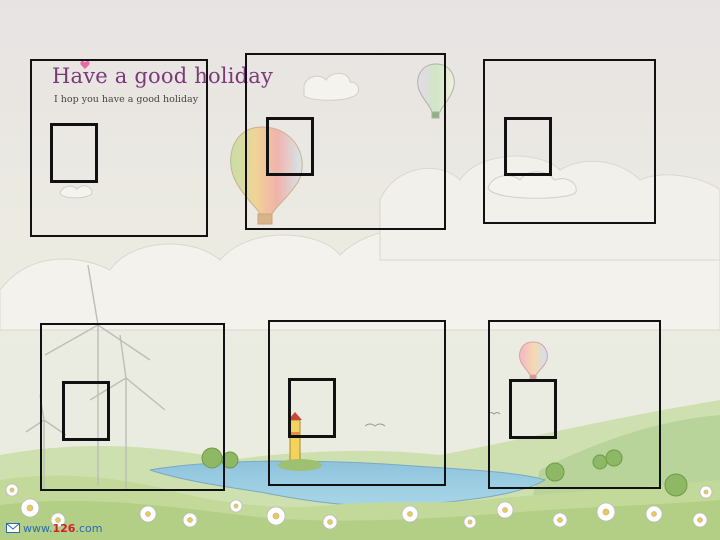 This screenshot has height=540, width=720. Describe the element at coordinates (38, 528) in the screenshot. I see `watermark-prefix: www.` at that location.